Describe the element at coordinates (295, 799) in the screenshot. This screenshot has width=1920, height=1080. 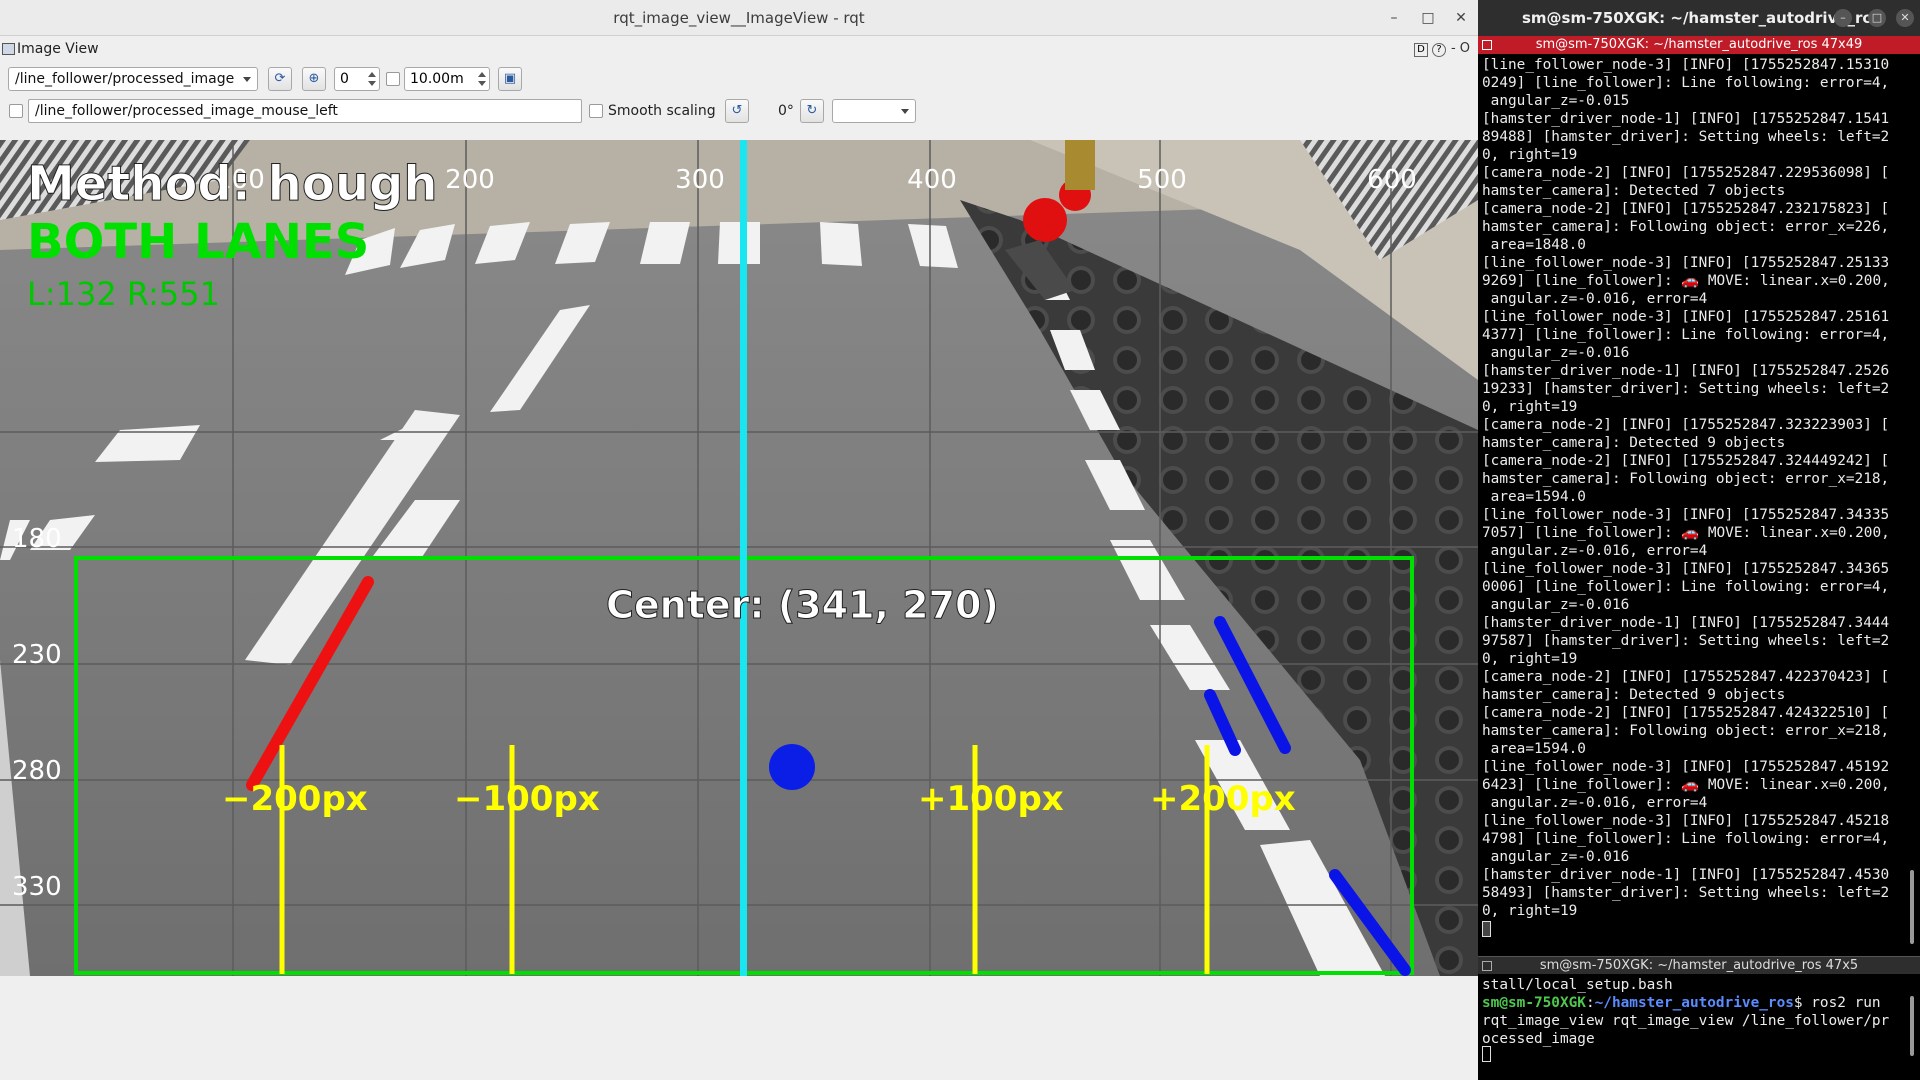
I see `offset-label: −200px` at that location.